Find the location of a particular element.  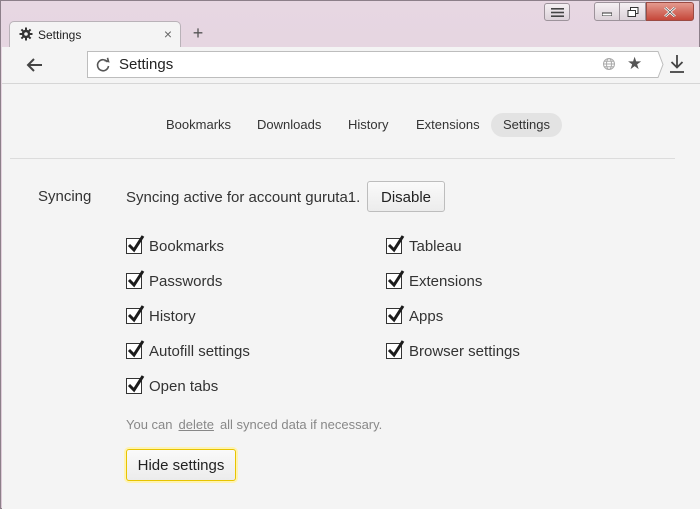

address-bar: Settings ★ is located at coordinates (372, 64).